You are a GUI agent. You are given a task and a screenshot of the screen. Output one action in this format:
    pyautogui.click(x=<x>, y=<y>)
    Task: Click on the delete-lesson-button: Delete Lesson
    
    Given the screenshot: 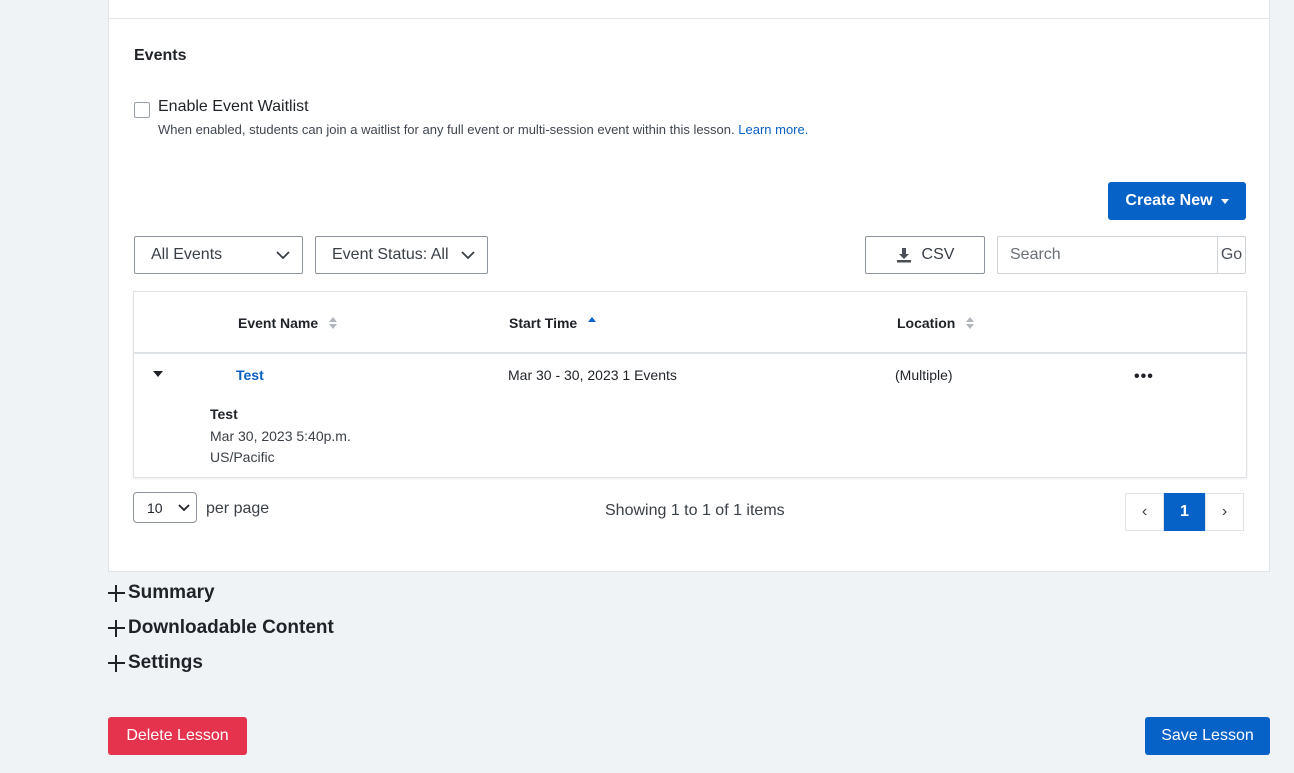 What is the action you would take?
    pyautogui.click(x=177, y=736)
    